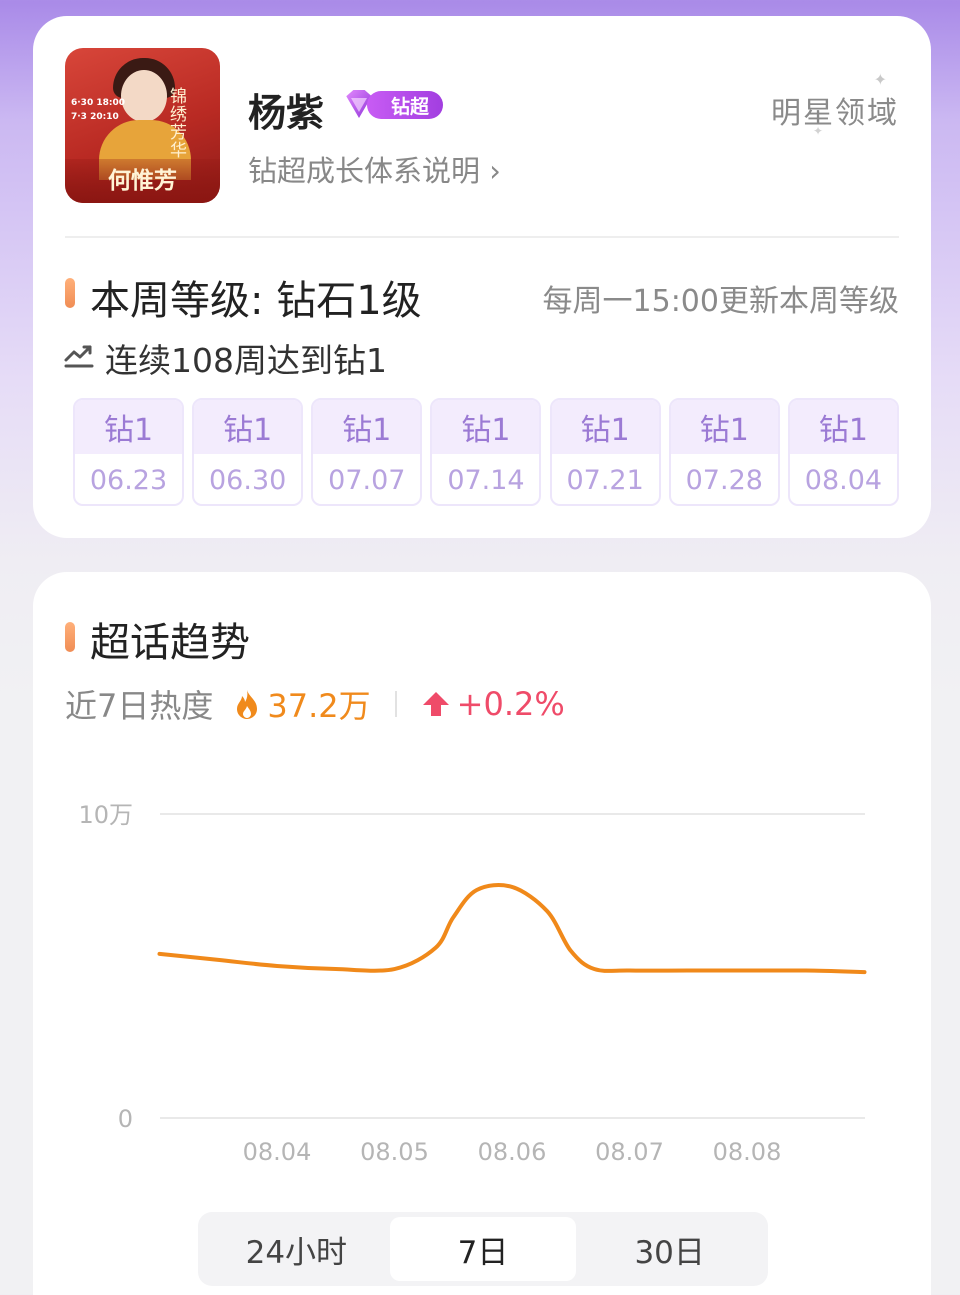 Image resolution: width=960 pixels, height=1295 pixels. I want to click on streak-text: 连续108周达到钻1, so click(246, 360).